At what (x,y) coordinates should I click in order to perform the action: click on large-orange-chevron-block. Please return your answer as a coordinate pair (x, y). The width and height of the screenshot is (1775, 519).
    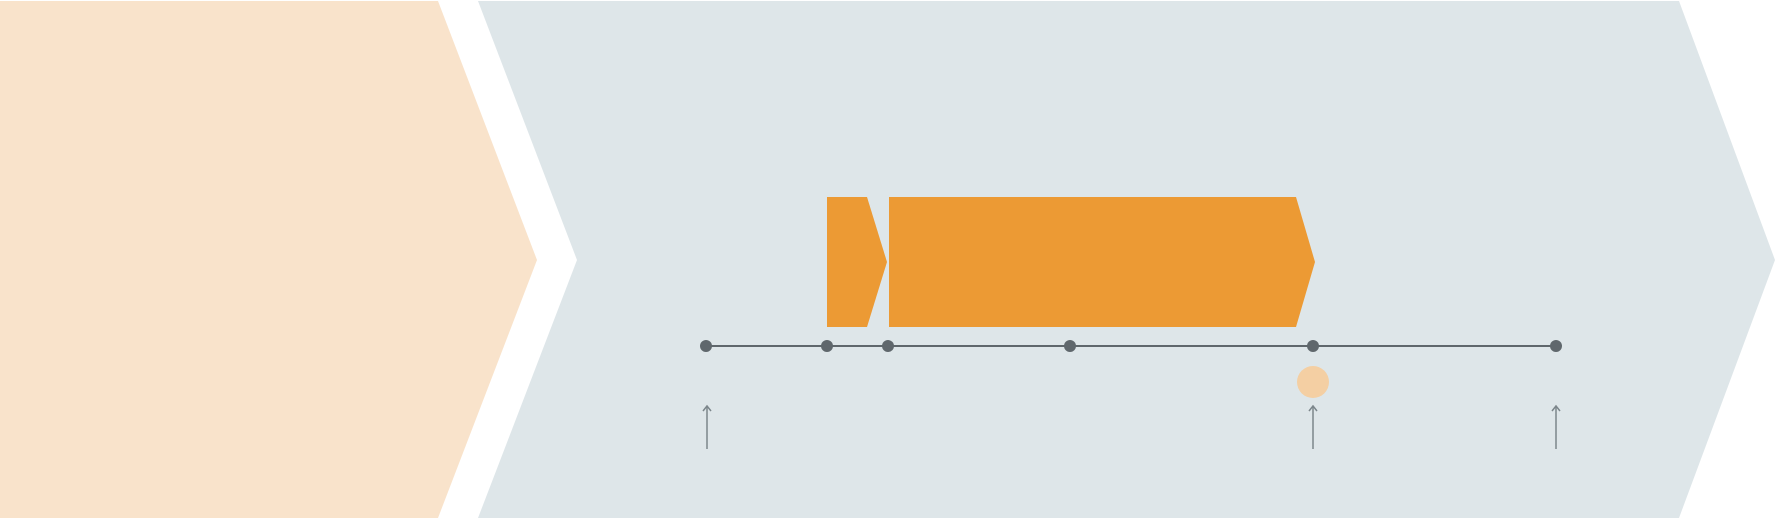
    Looking at the image, I should click on (1102, 262).